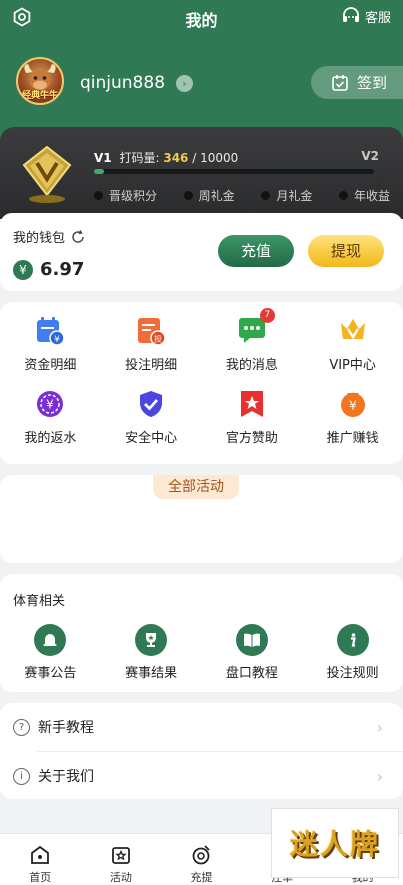 This screenshot has height=885, width=403. What do you see at coordinates (202, 855) in the screenshot?
I see `deposit-withdraw-icon` at bounding box center [202, 855].